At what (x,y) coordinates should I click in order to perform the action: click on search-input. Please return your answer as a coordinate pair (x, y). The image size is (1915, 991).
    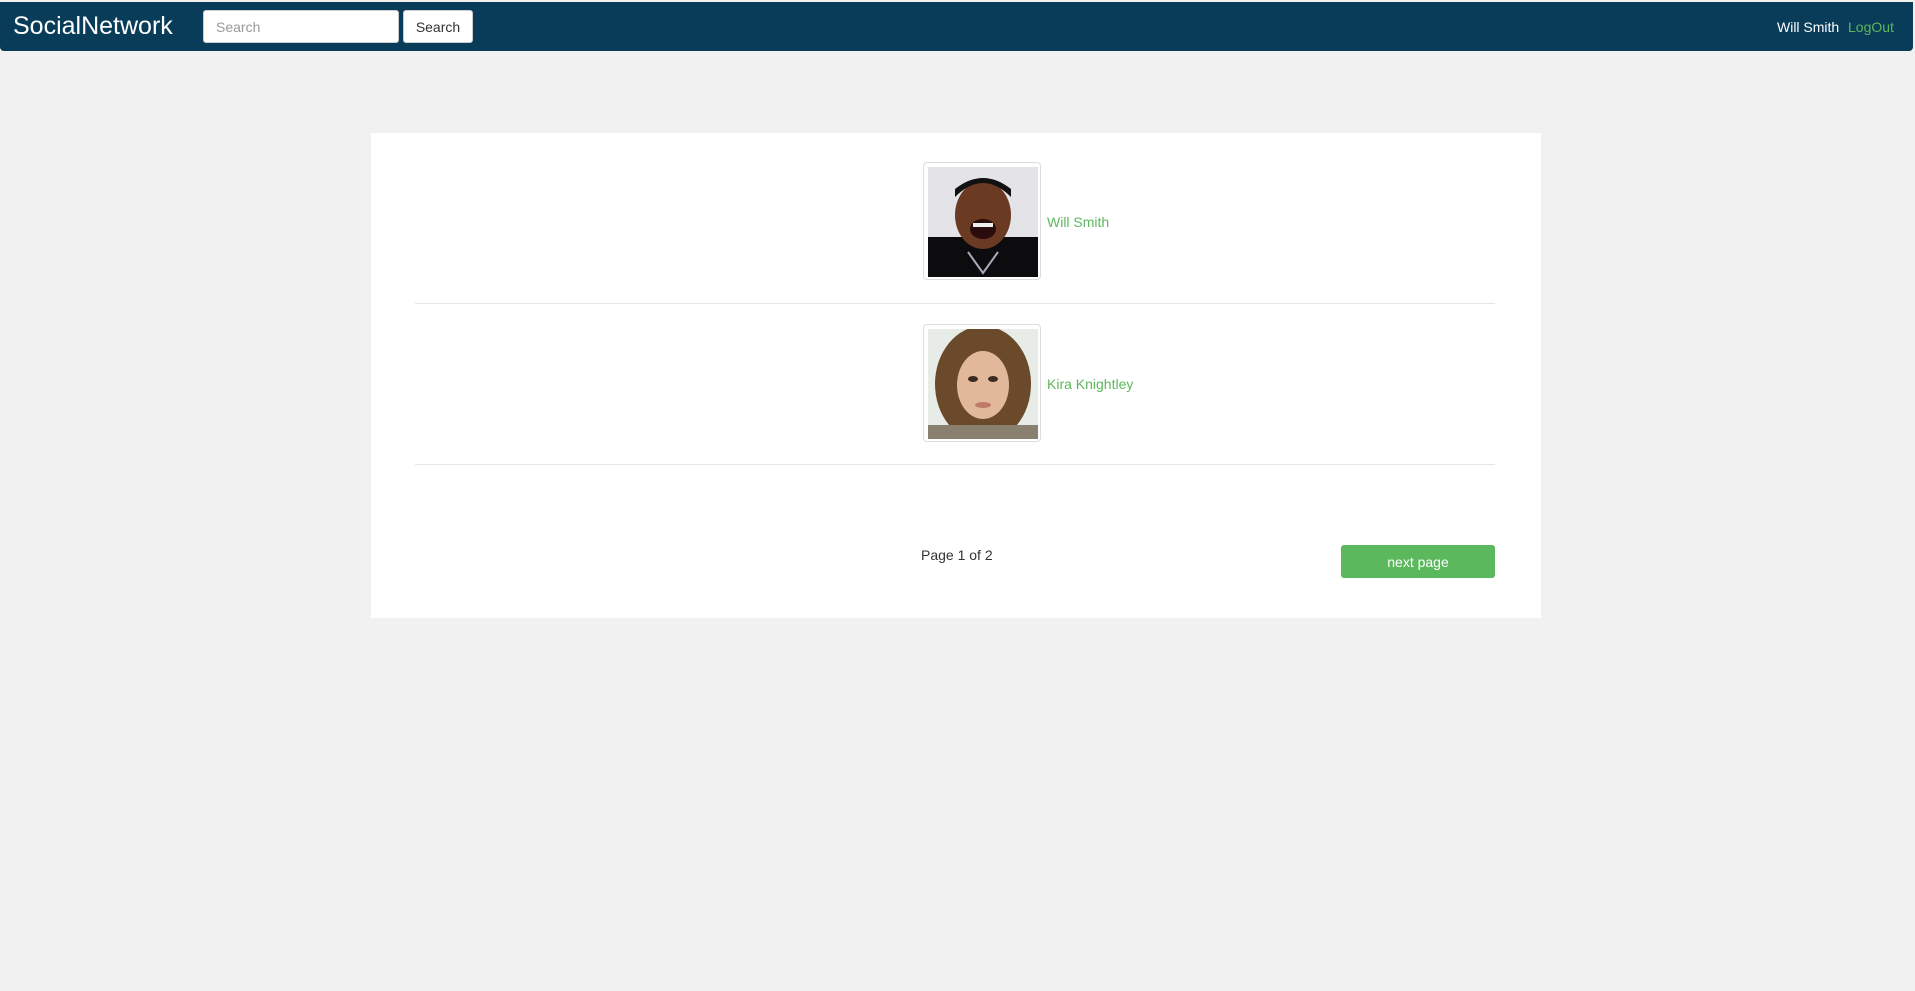
    Looking at the image, I should click on (301, 26).